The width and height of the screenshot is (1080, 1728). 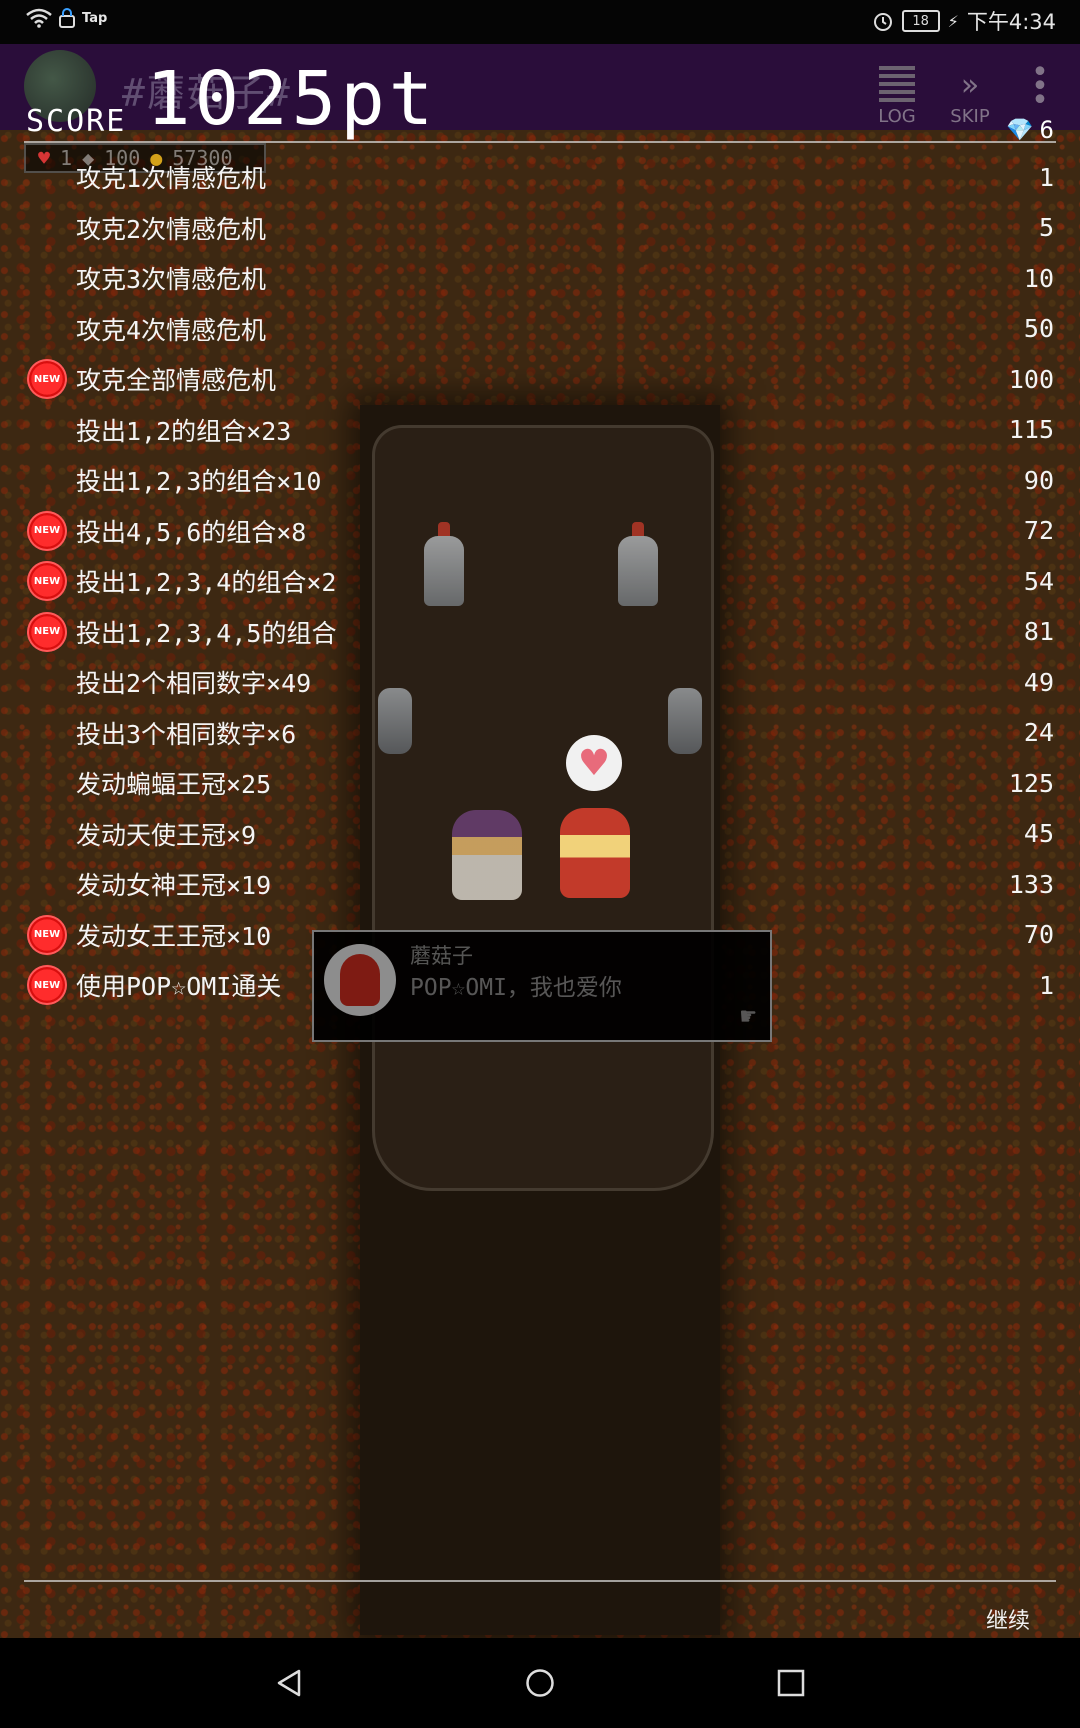 I want to click on score-row: 投出1,2的组合×23 115, so click(x=540, y=430).